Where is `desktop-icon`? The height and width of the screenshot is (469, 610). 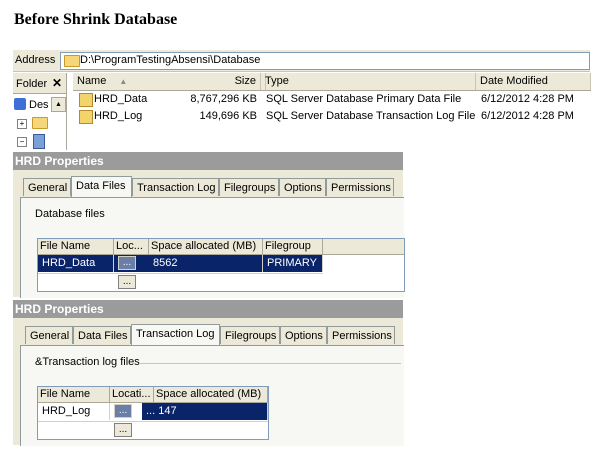
desktop-icon is located at coordinates (20, 104).